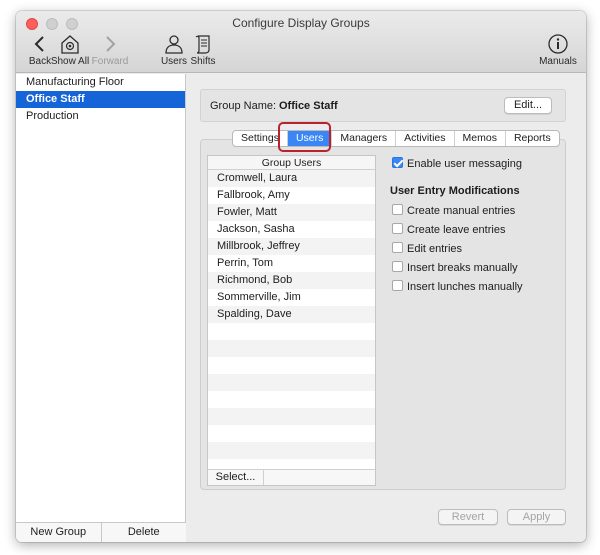  Describe the element at coordinates (532, 138) in the screenshot. I see `tab-reports: Reports` at that location.